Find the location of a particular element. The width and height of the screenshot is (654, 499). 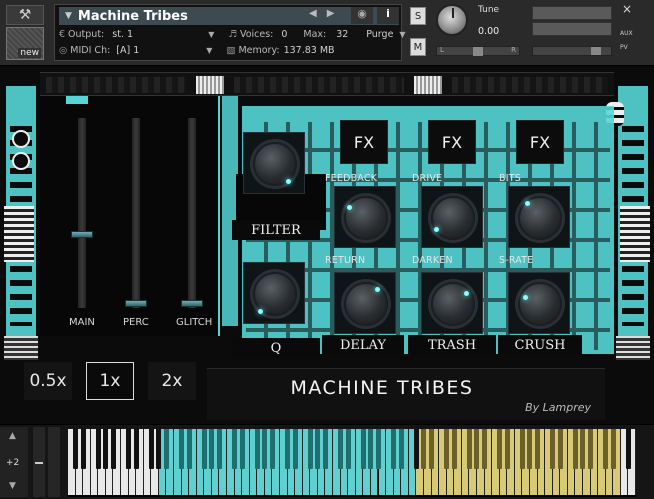

perc-fader-track is located at coordinates (136, 213).